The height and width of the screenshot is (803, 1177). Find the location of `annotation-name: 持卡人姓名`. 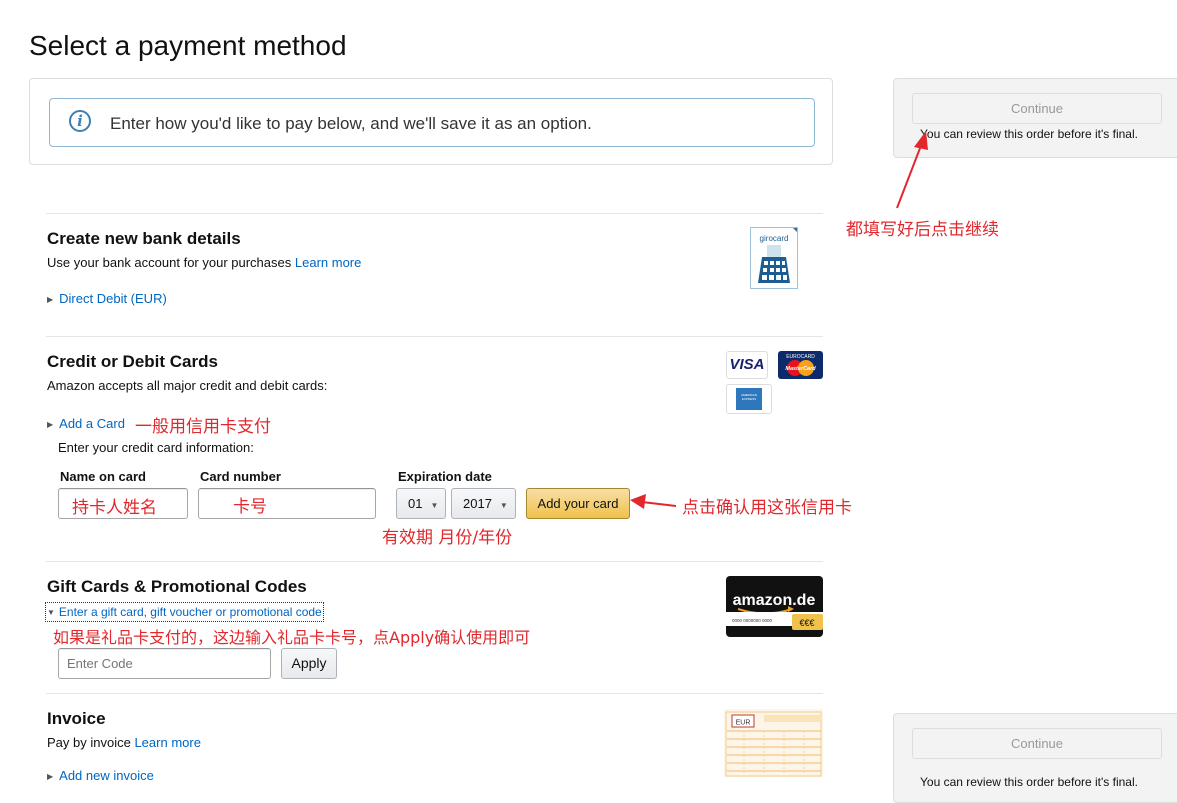

annotation-name: 持卡人姓名 is located at coordinates (114, 508).